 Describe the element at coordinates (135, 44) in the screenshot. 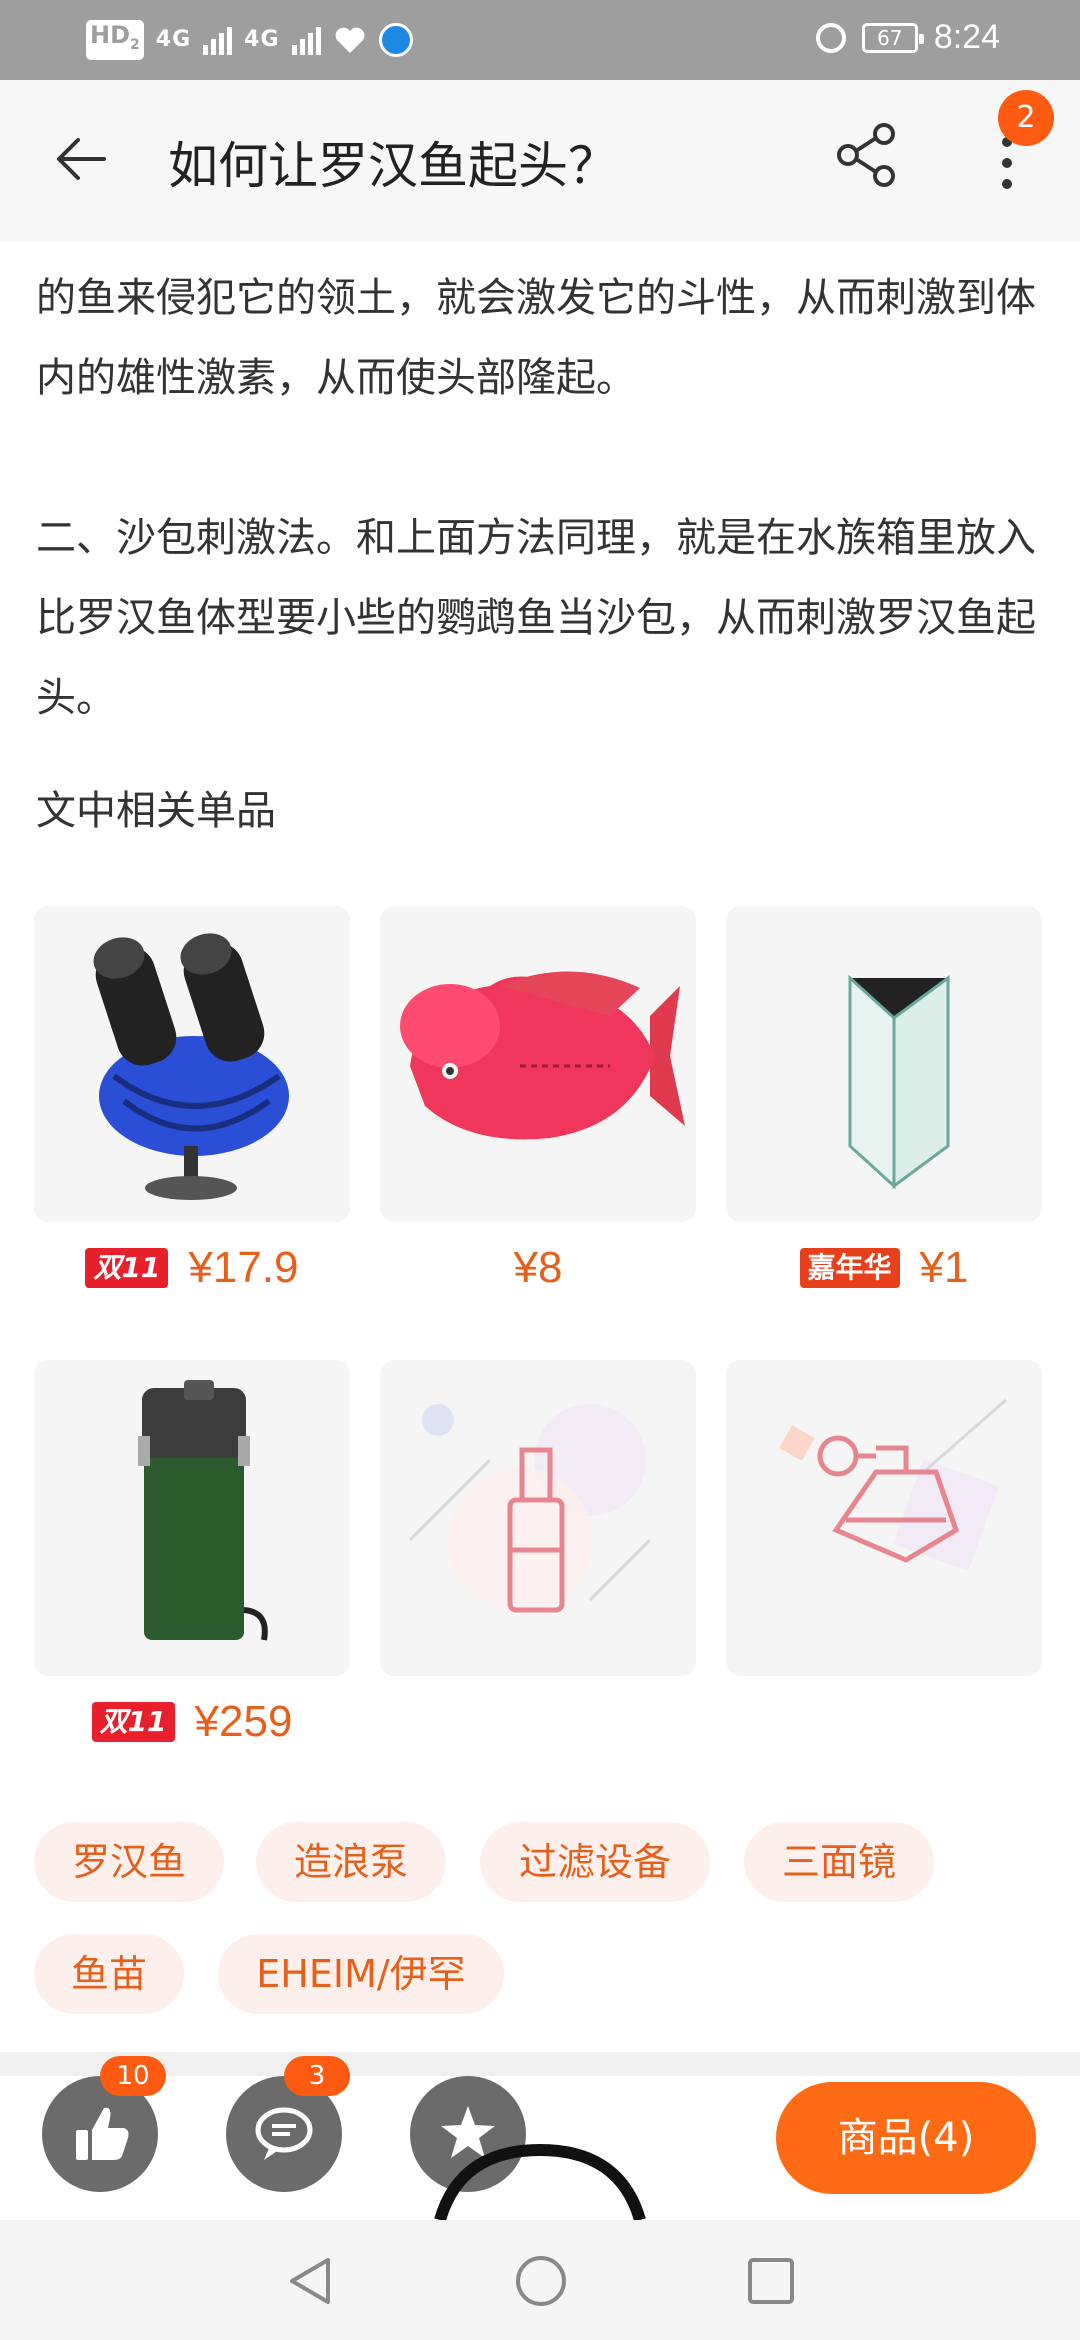

I see `hd-sub-label: 2` at that location.